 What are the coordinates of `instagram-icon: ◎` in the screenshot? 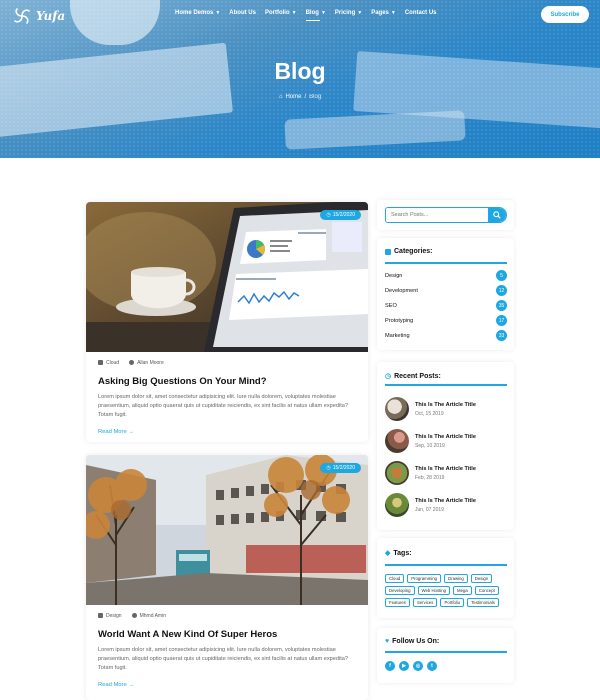 It's located at (418, 666).